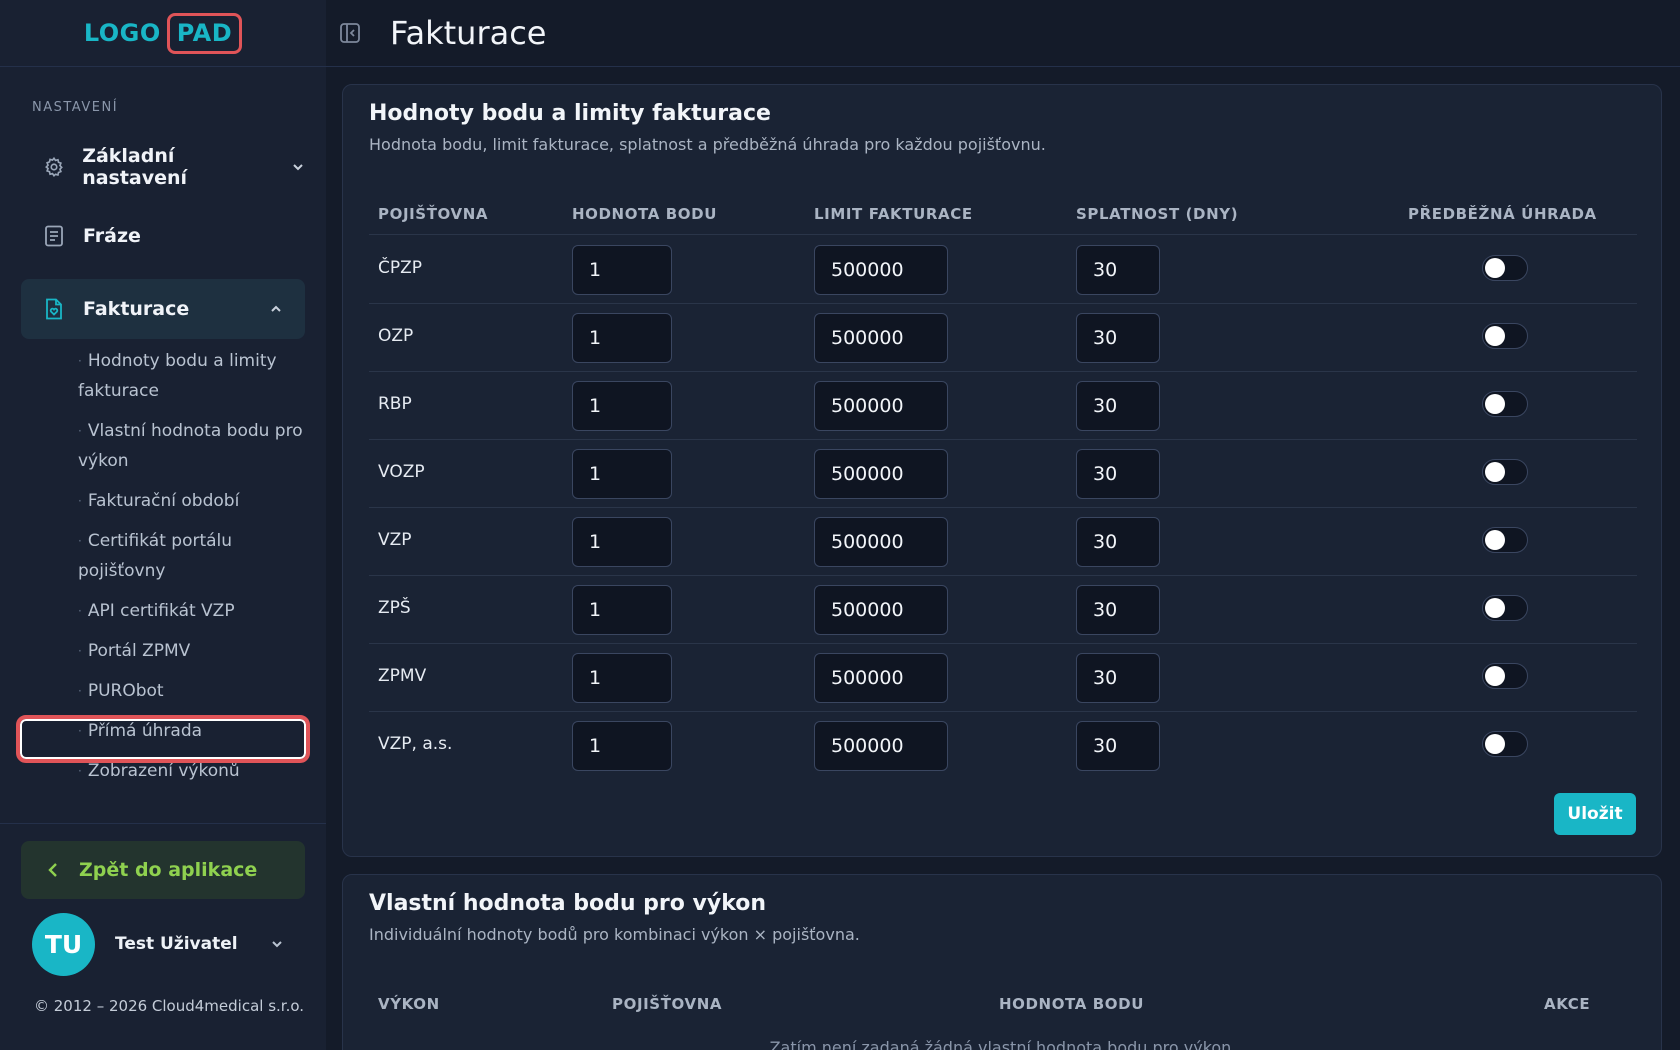 This screenshot has width=1680, height=1050. I want to click on submenu-item-point-values: · Hodnoty bodu a limity fakturace, so click(193, 376).